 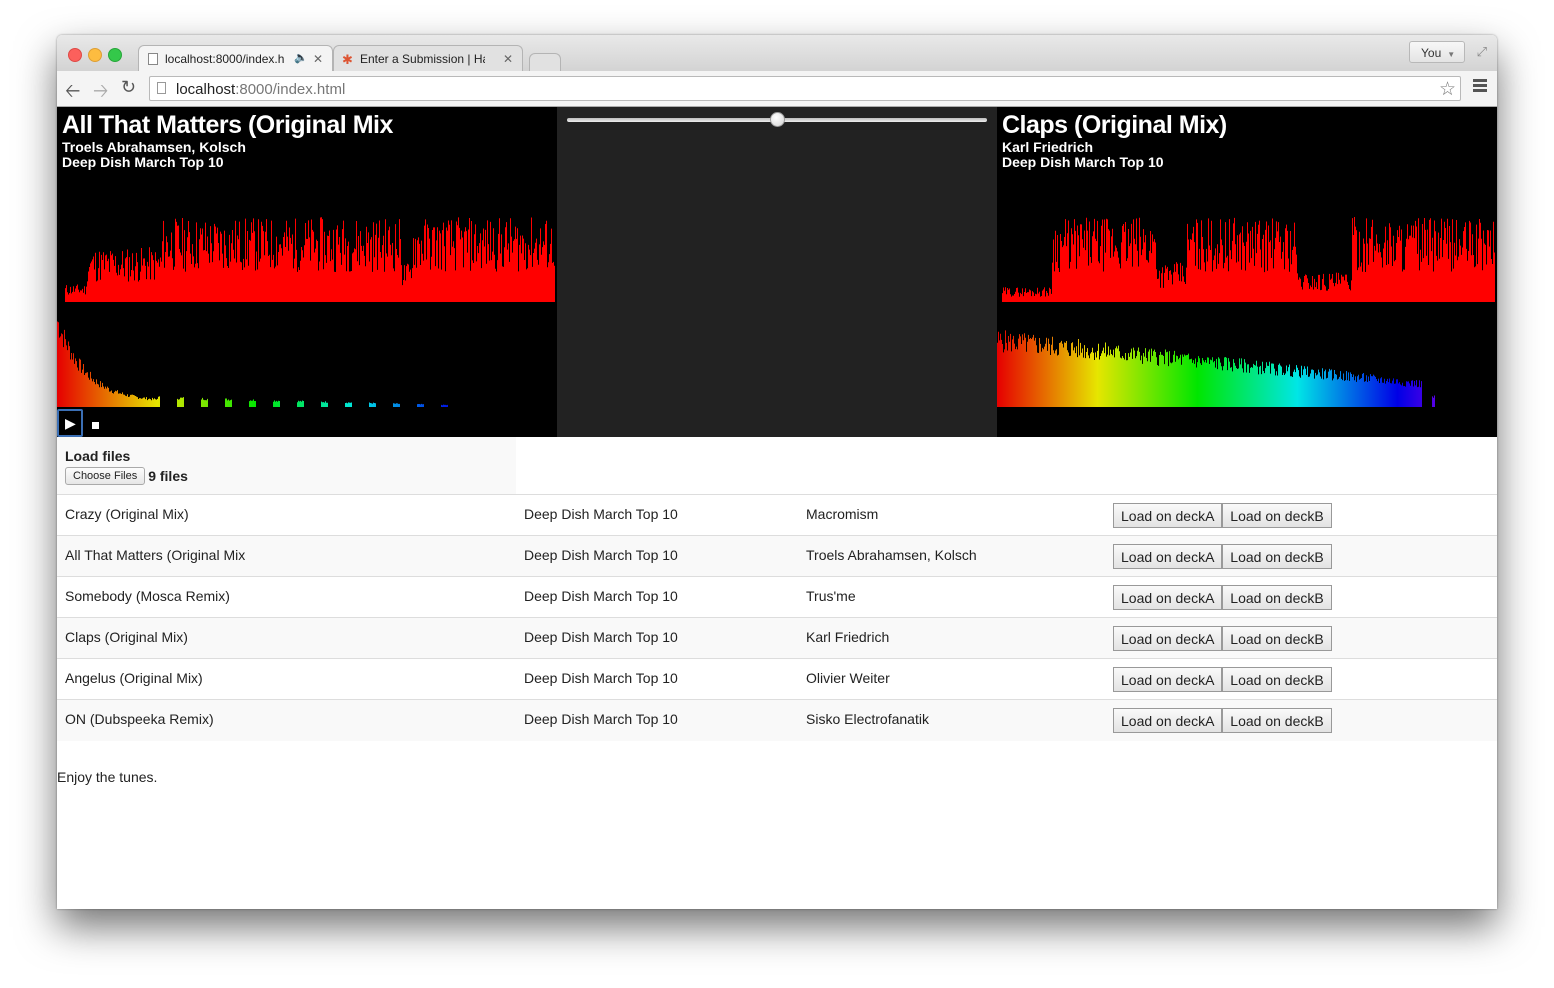 What do you see at coordinates (98, 456) in the screenshot?
I see `load-files-title: Load files` at bounding box center [98, 456].